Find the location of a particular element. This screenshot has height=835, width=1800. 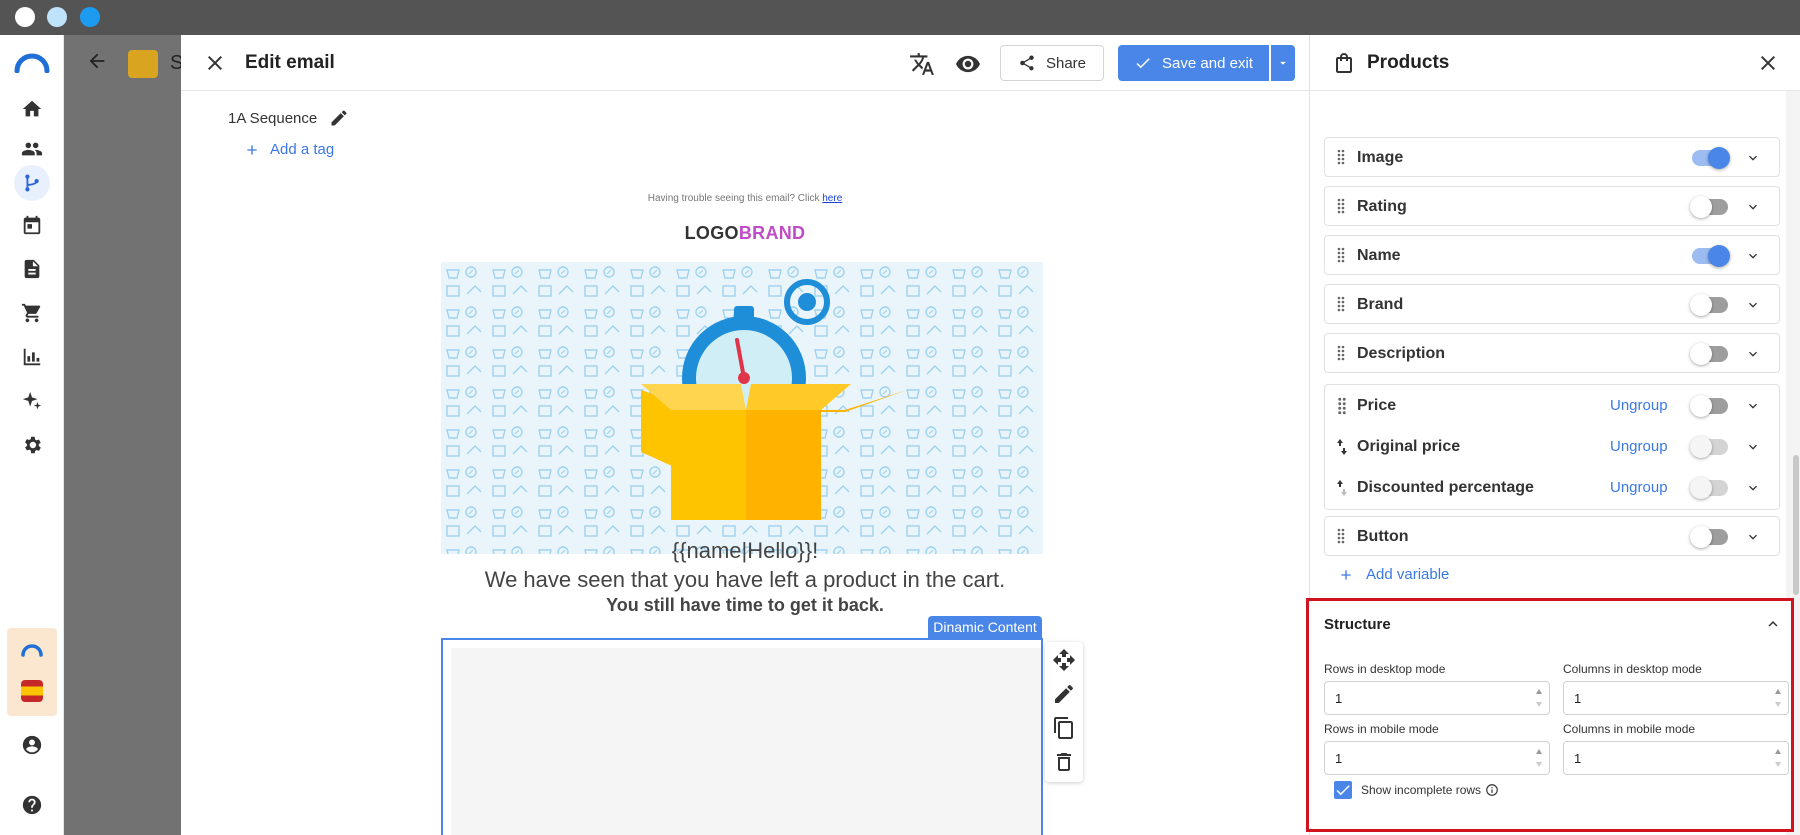

field-label: Name is located at coordinates (1379, 255).